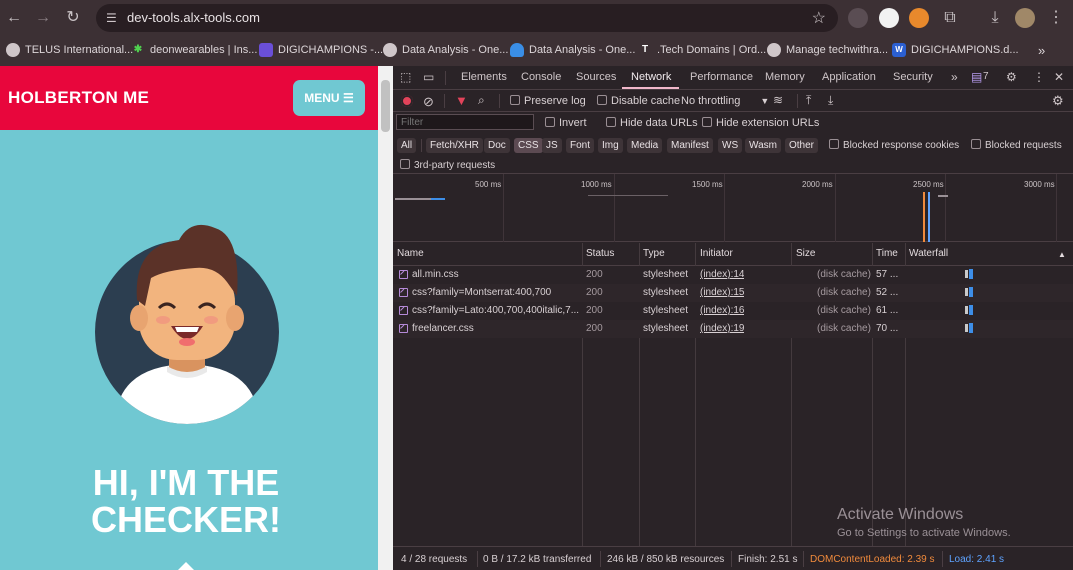  Describe the element at coordinates (722, 310) in the screenshot. I see `request-initiator: (index):16` at that location.